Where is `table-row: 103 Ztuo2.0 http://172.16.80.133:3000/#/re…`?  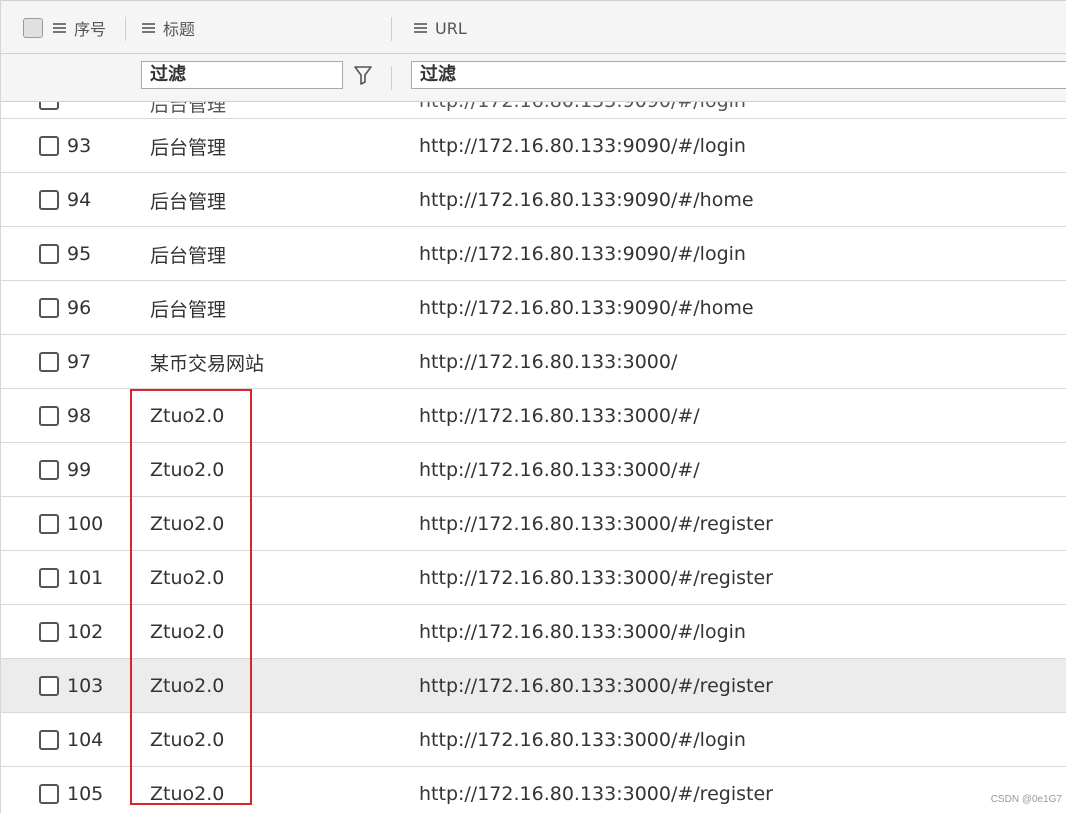
table-row: 103 Ztuo2.0 http://172.16.80.133:3000/#/re… is located at coordinates (533, 686).